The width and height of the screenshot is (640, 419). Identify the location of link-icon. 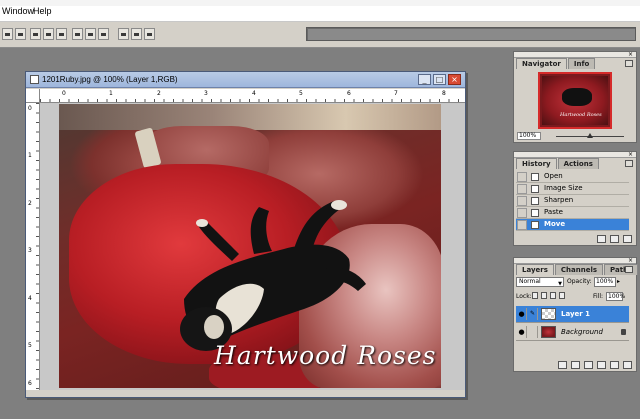
(533, 332).